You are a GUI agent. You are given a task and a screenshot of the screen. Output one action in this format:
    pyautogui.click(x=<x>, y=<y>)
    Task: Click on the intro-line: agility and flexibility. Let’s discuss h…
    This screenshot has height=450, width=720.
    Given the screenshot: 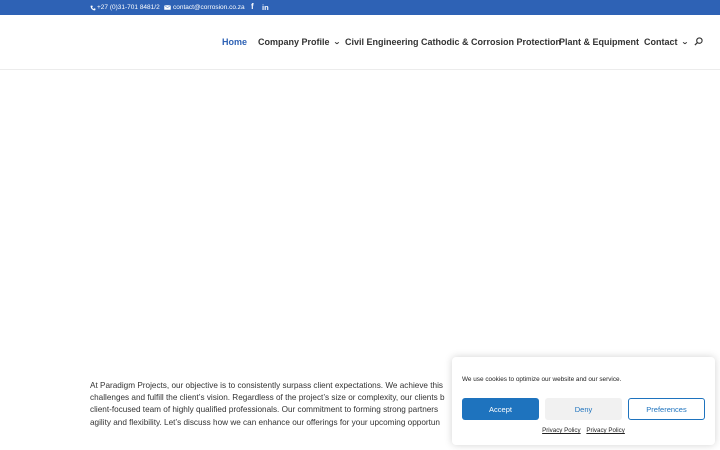 What is the action you would take?
    pyautogui.click(x=265, y=422)
    